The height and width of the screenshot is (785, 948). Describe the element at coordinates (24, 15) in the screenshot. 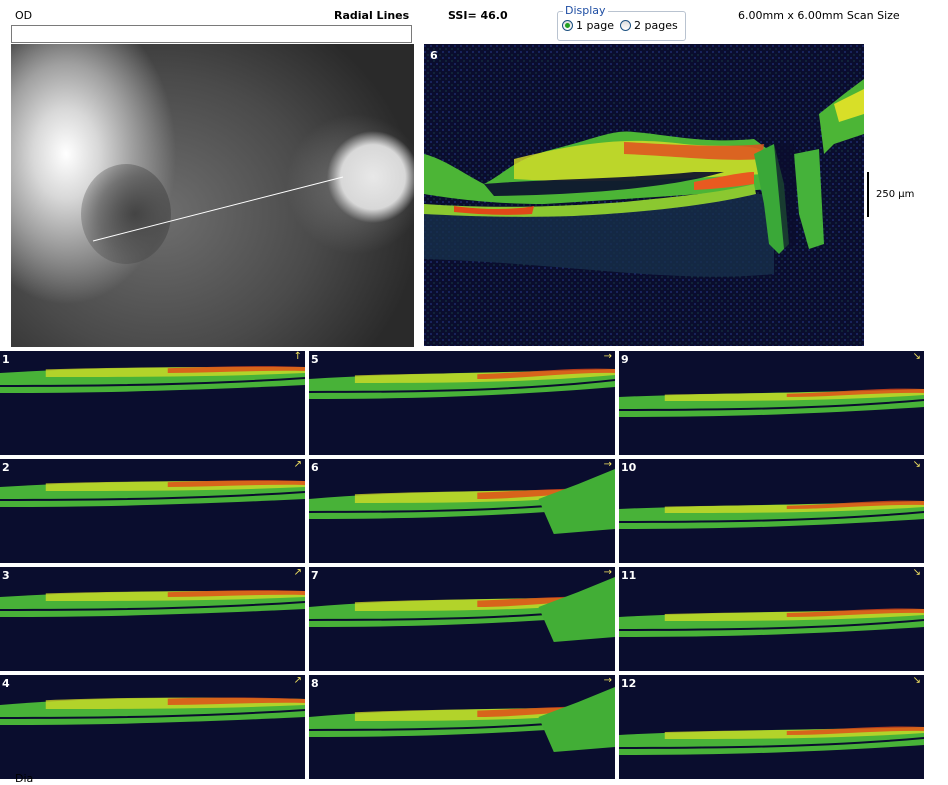

I see `eye-label: OD` at that location.